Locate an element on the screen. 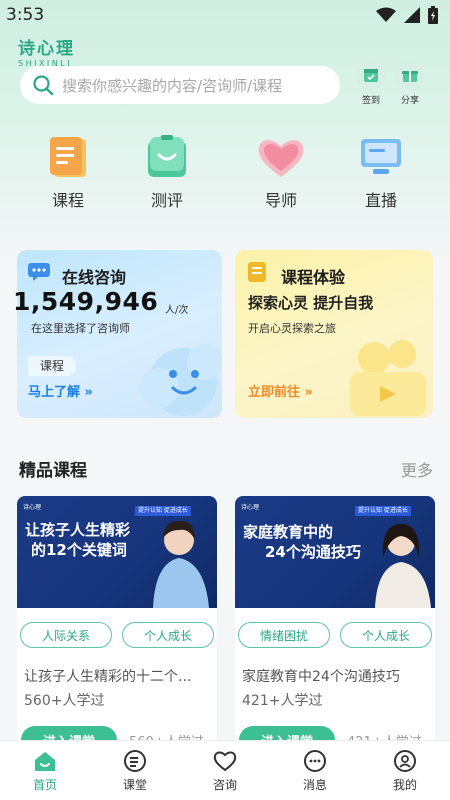 The width and height of the screenshot is (450, 800). course-tag: 人际关系 is located at coordinates (66, 635).